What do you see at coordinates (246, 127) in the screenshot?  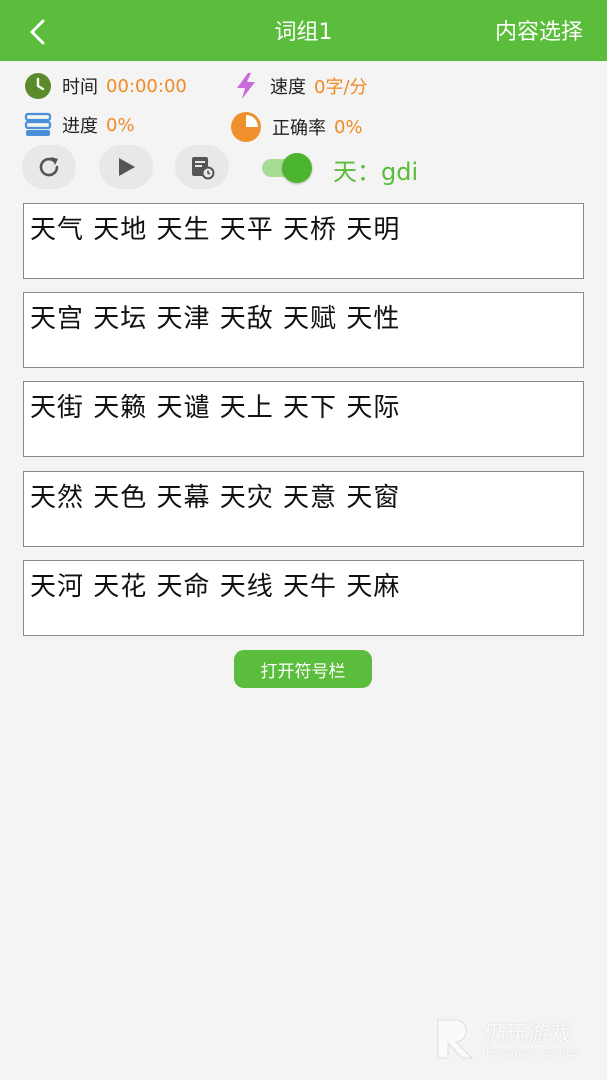 I see `pie-chart-icon` at bounding box center [246, 127].